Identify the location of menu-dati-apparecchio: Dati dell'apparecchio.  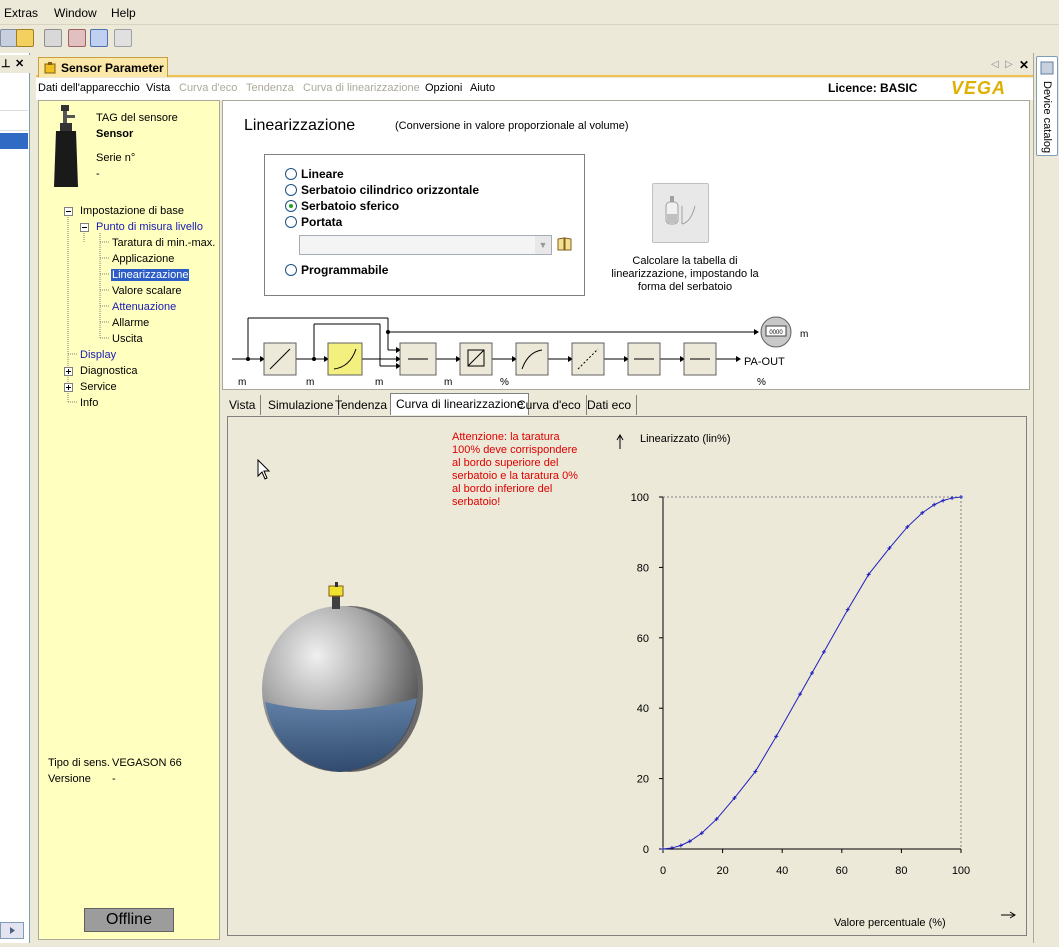
(89, 88).